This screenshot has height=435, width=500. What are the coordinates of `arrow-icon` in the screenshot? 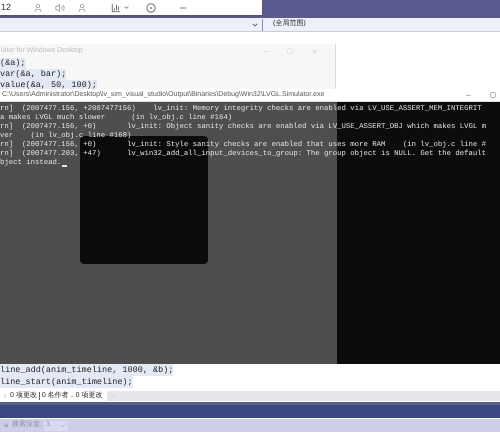 It's located at (5, 425).